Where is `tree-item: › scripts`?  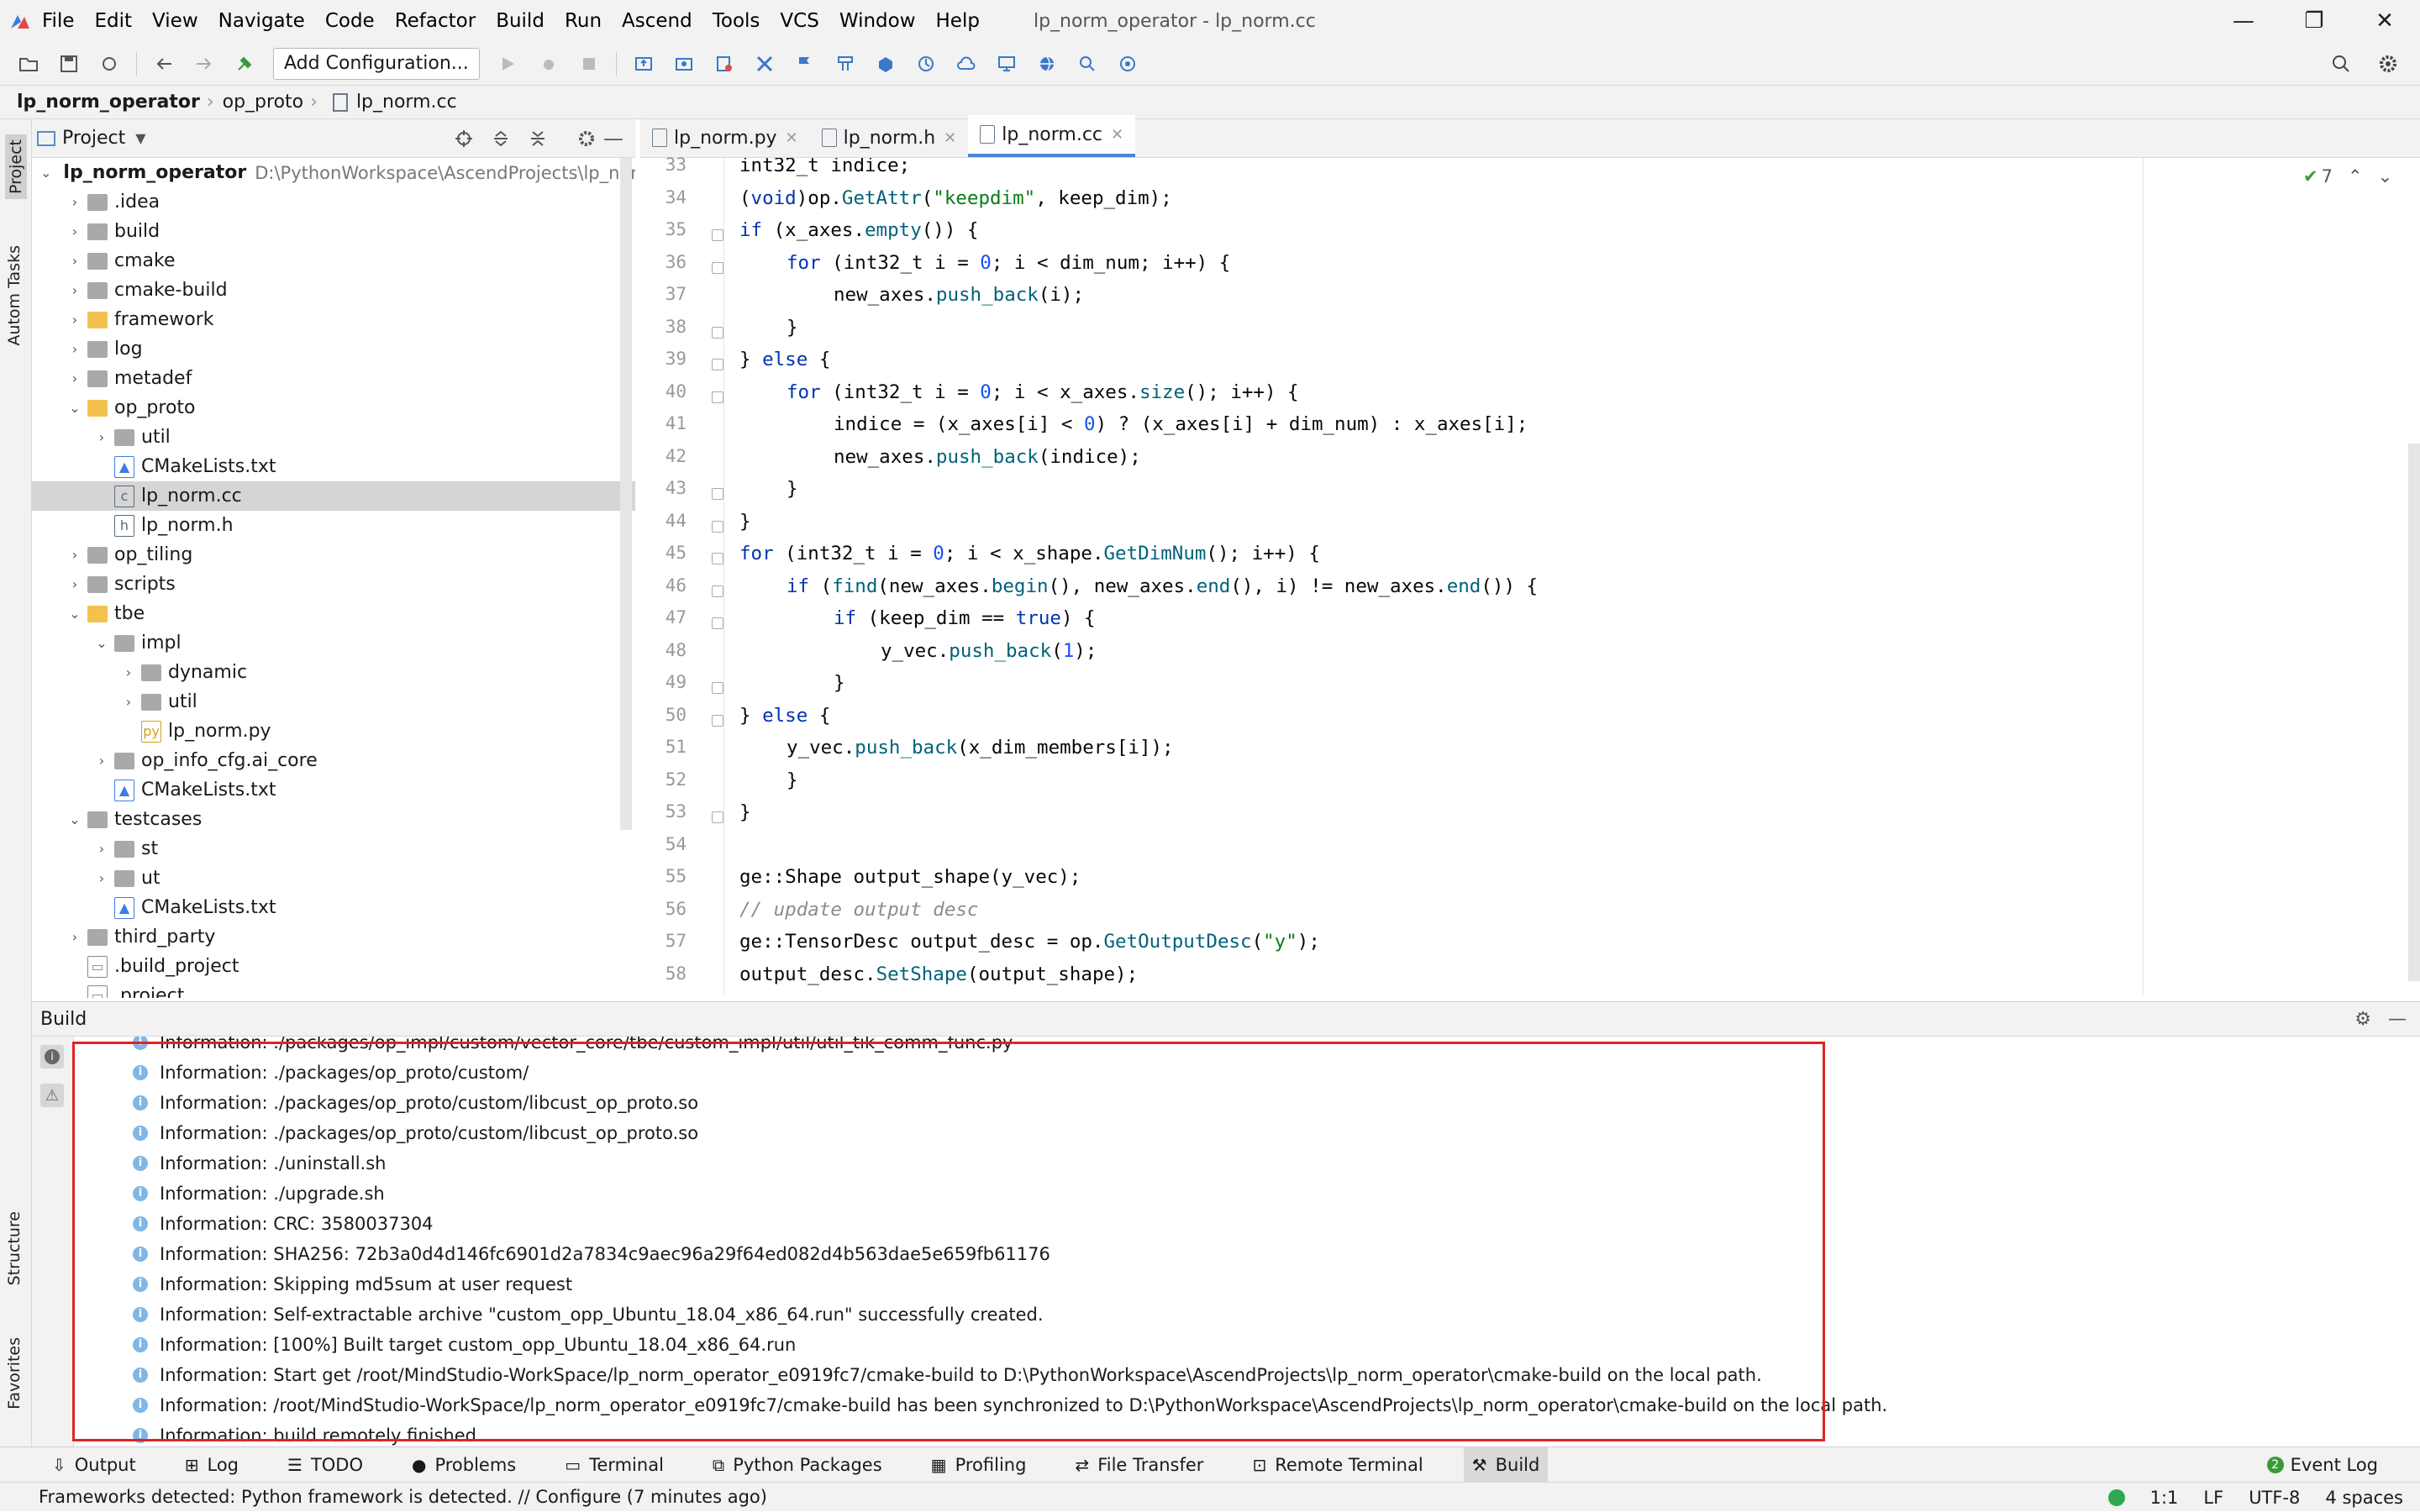
tree-item: › scripts is located at coordinates (333, 584).